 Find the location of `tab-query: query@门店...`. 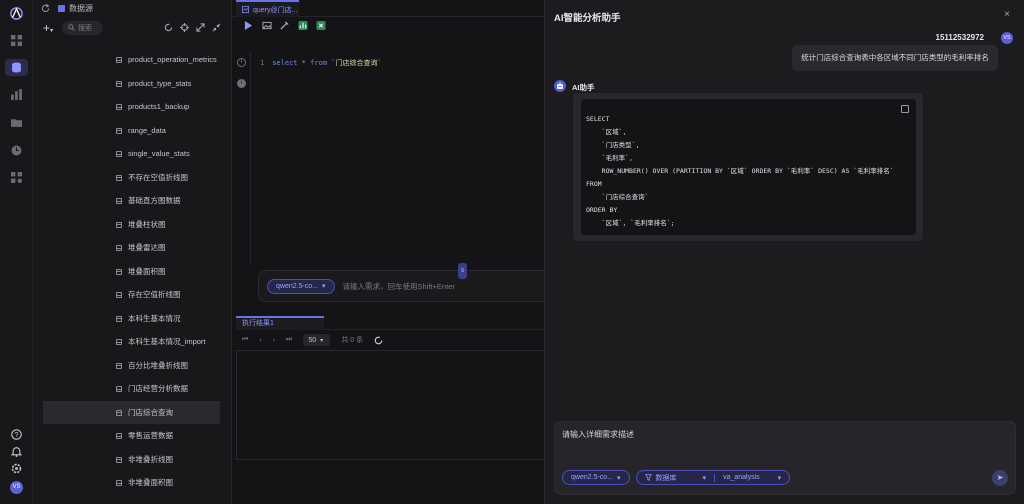

tab-query: query@门店... is located at coordinates (267, 8).